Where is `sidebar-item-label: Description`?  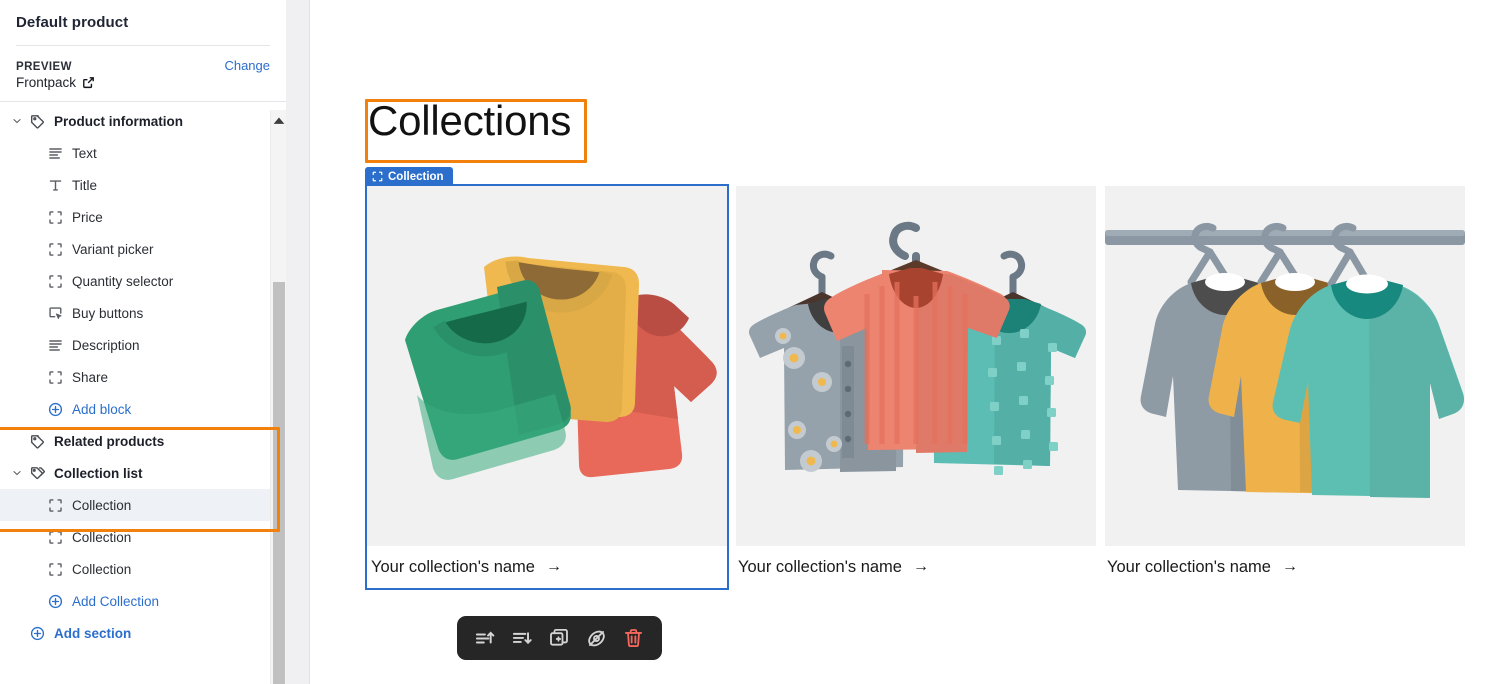 sidebar-item-label: Description is located at coordinates (106, 345).